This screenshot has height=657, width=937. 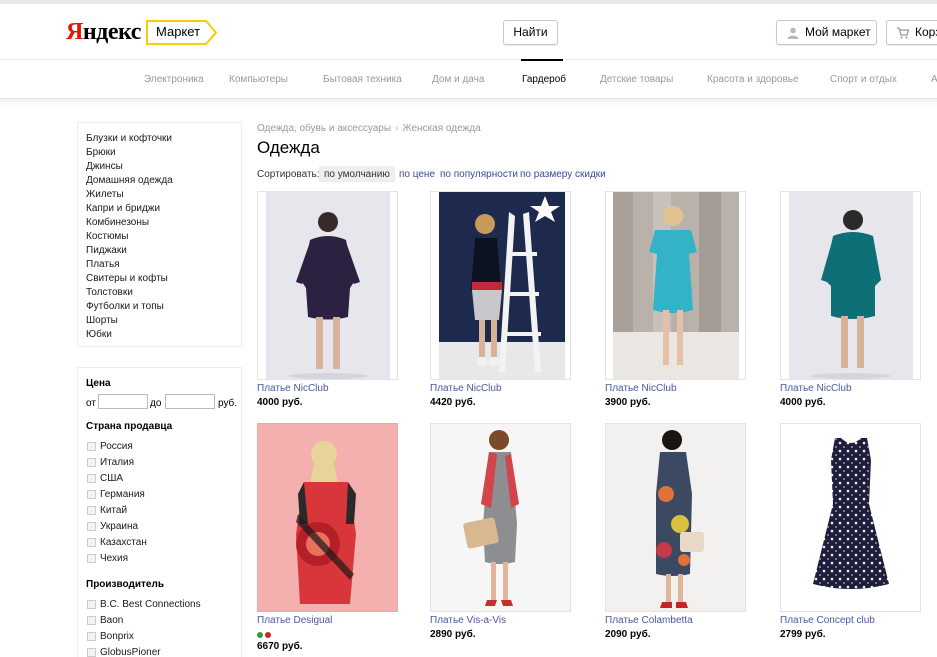 What do you see at coordinates (163, 527) in the screenshot?
I see `country-option: Украина` at bounding box center [163, 527].